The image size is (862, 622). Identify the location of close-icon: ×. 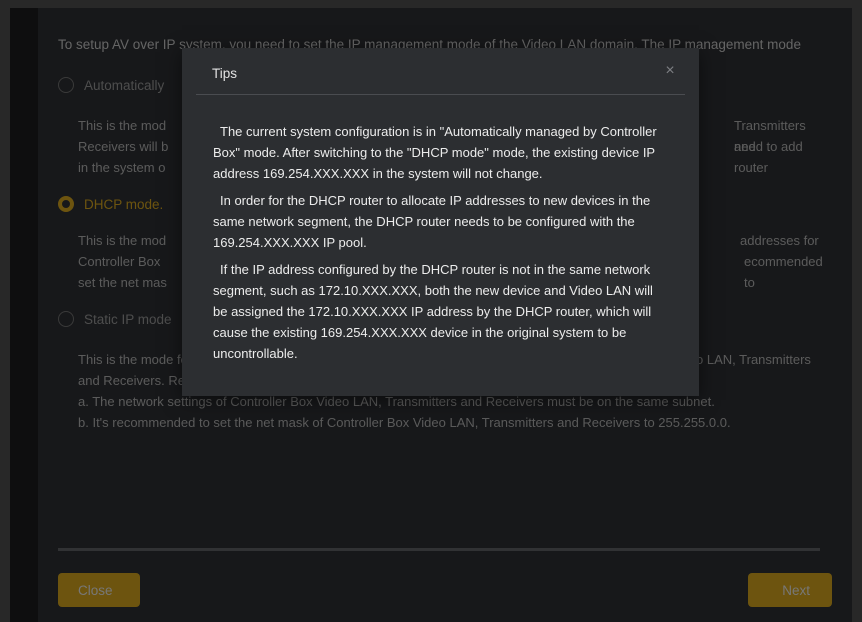
(670, 71).